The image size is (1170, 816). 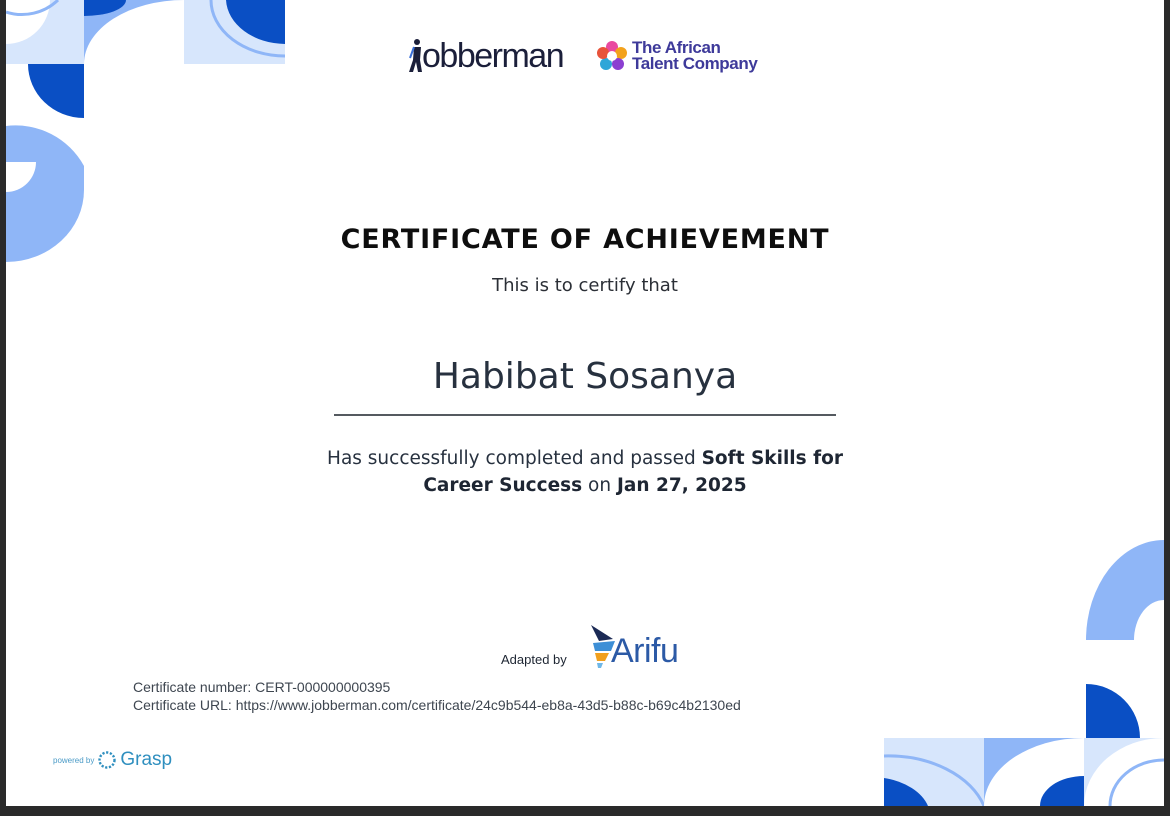 What do you see at coordinates (585, 239) in the screenshot?
I see `certificate-title: CERTIFICATE OF ACHIEVEMENT` at bounding box center [585, 239].